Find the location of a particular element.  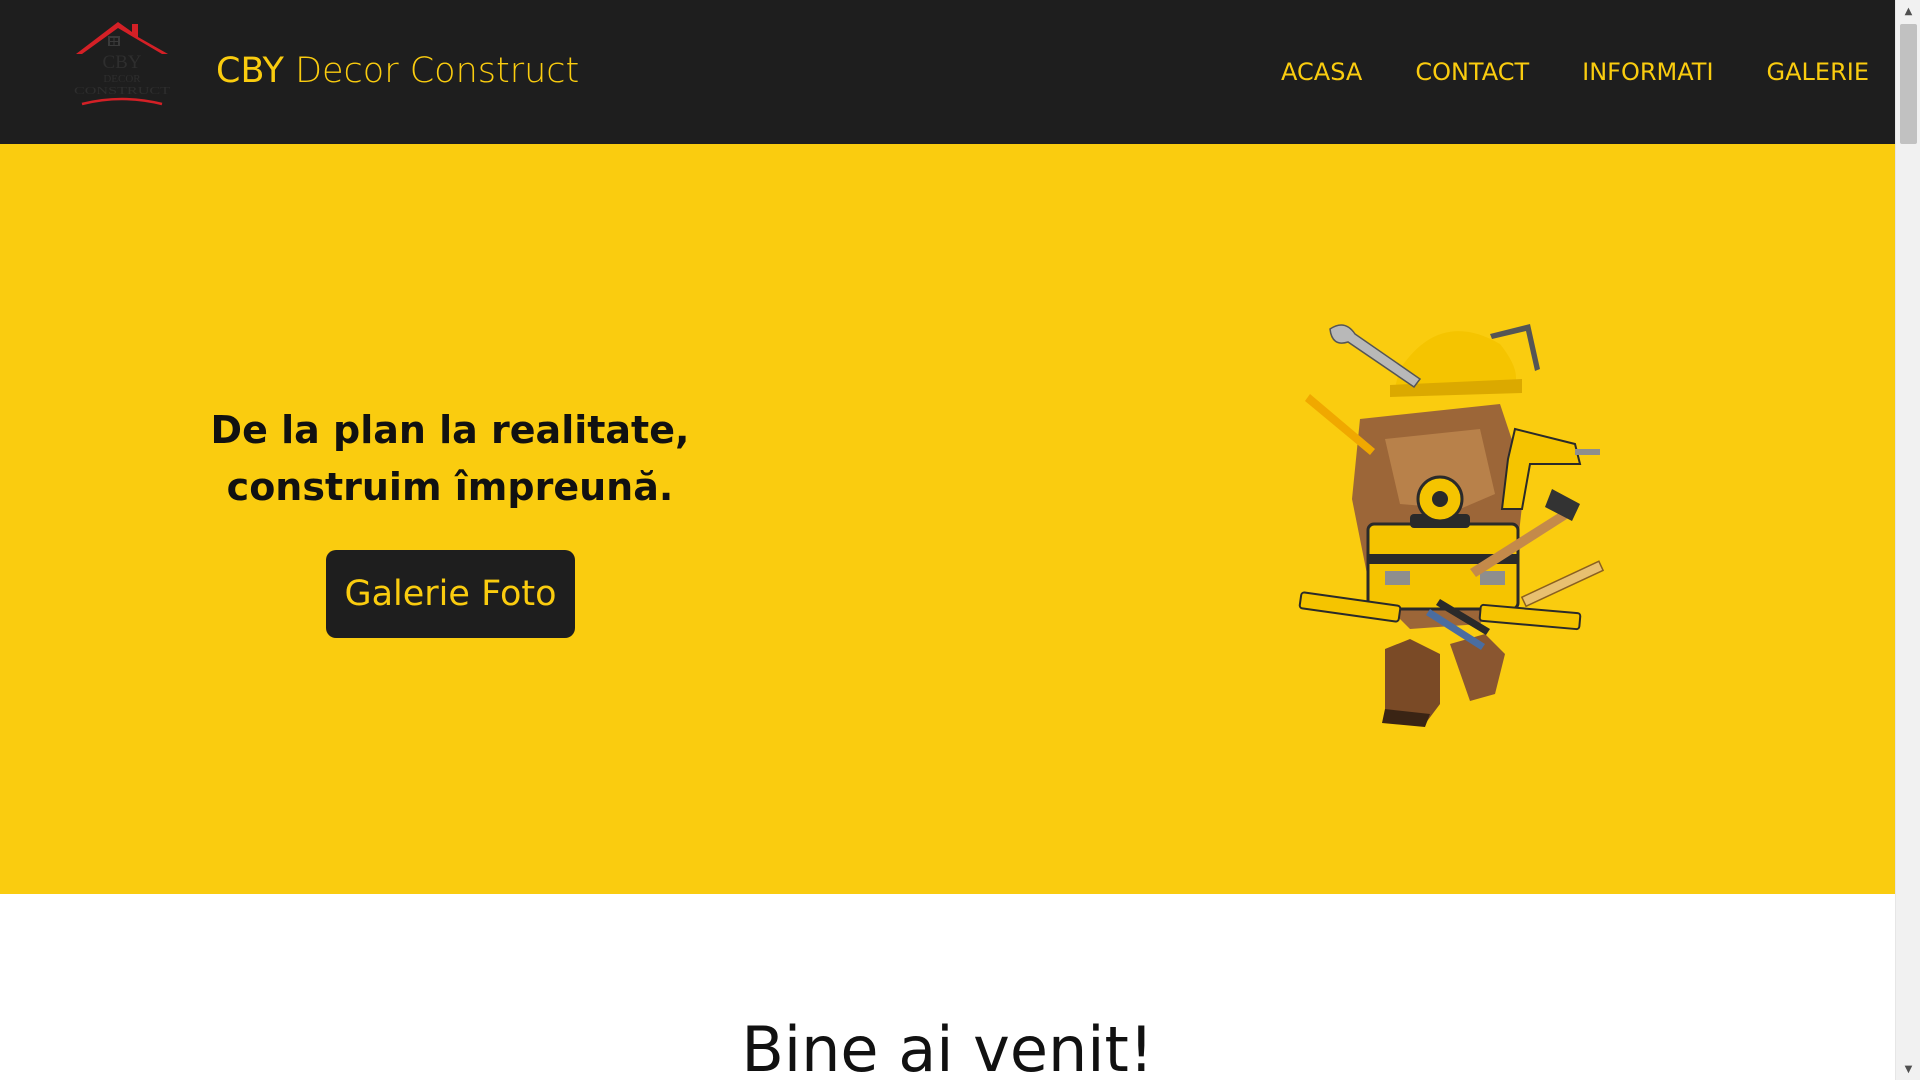

nav-link-galerie: GALERIE is located at coordinates (1818, 72).